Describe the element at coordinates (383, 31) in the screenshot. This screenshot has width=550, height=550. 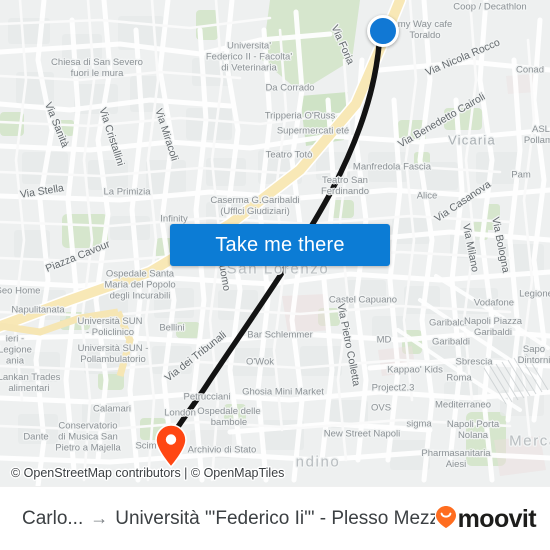
I see `origin-marker-icon` at that location.